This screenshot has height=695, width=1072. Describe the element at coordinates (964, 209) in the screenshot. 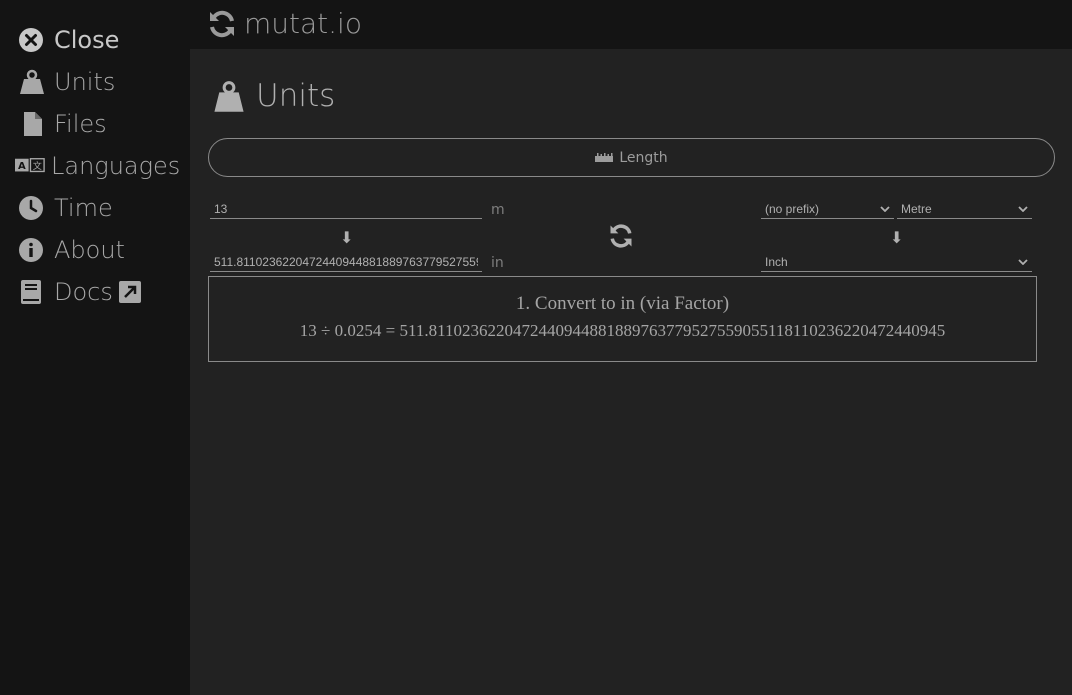

I see `from-unit-select: Metre` at that location.